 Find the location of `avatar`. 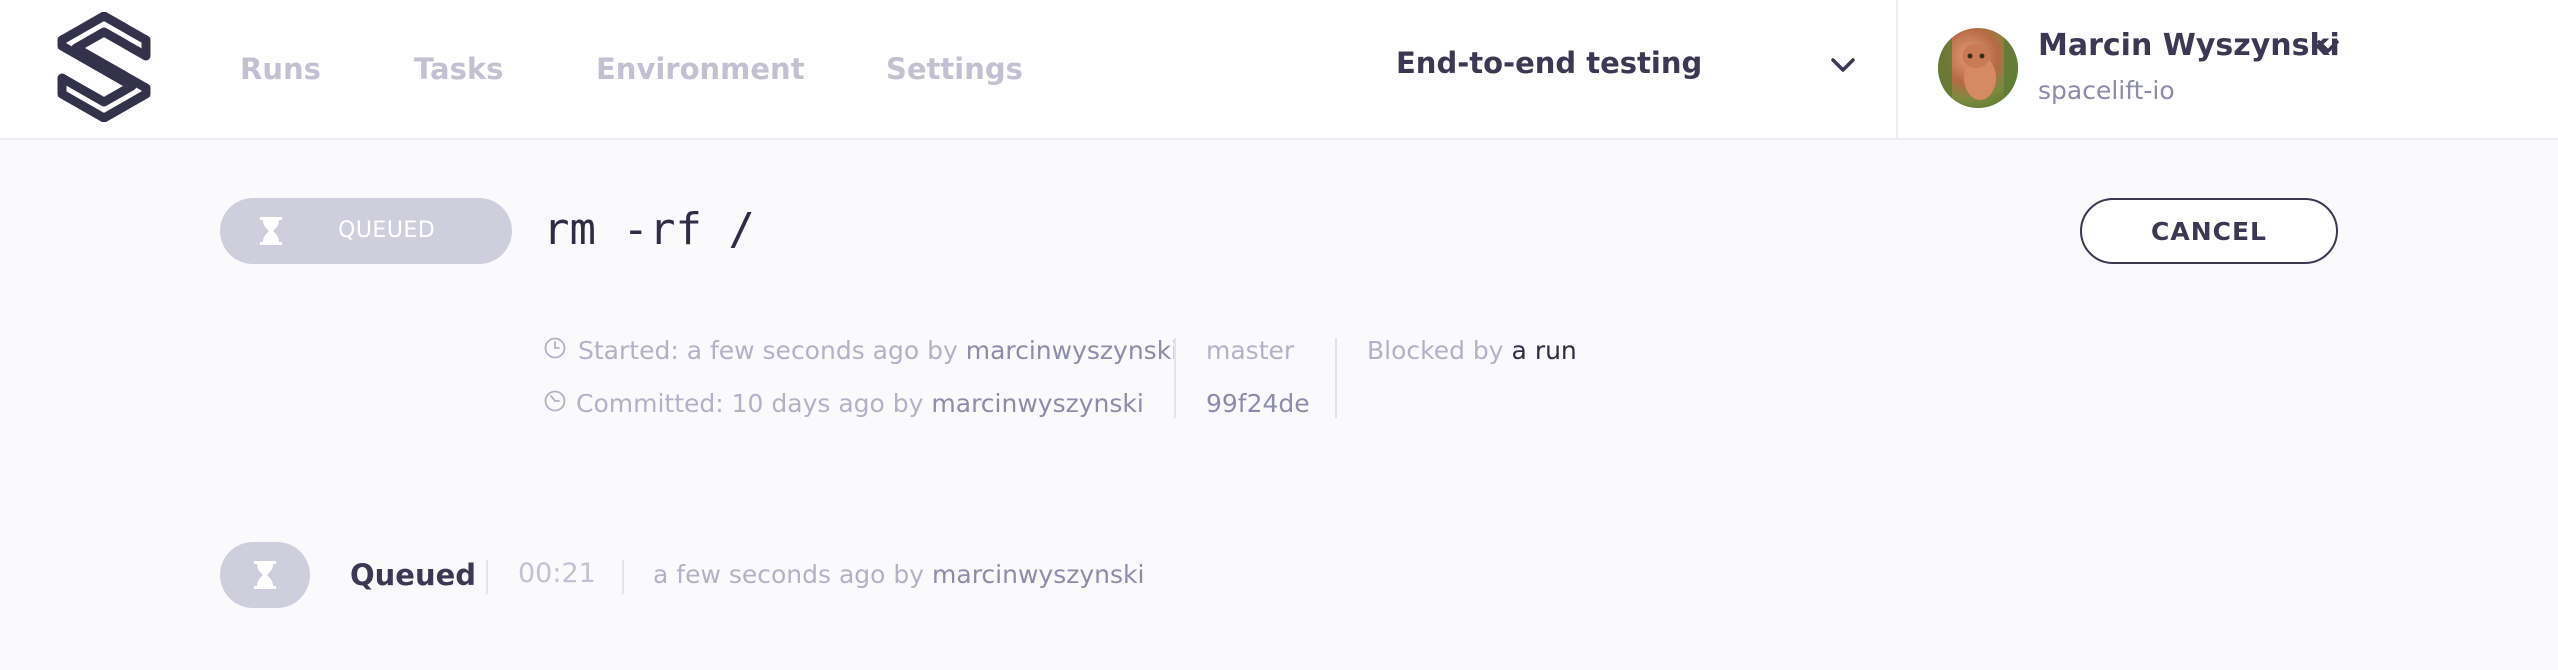

avatar is located at coordinates (1978, 68).